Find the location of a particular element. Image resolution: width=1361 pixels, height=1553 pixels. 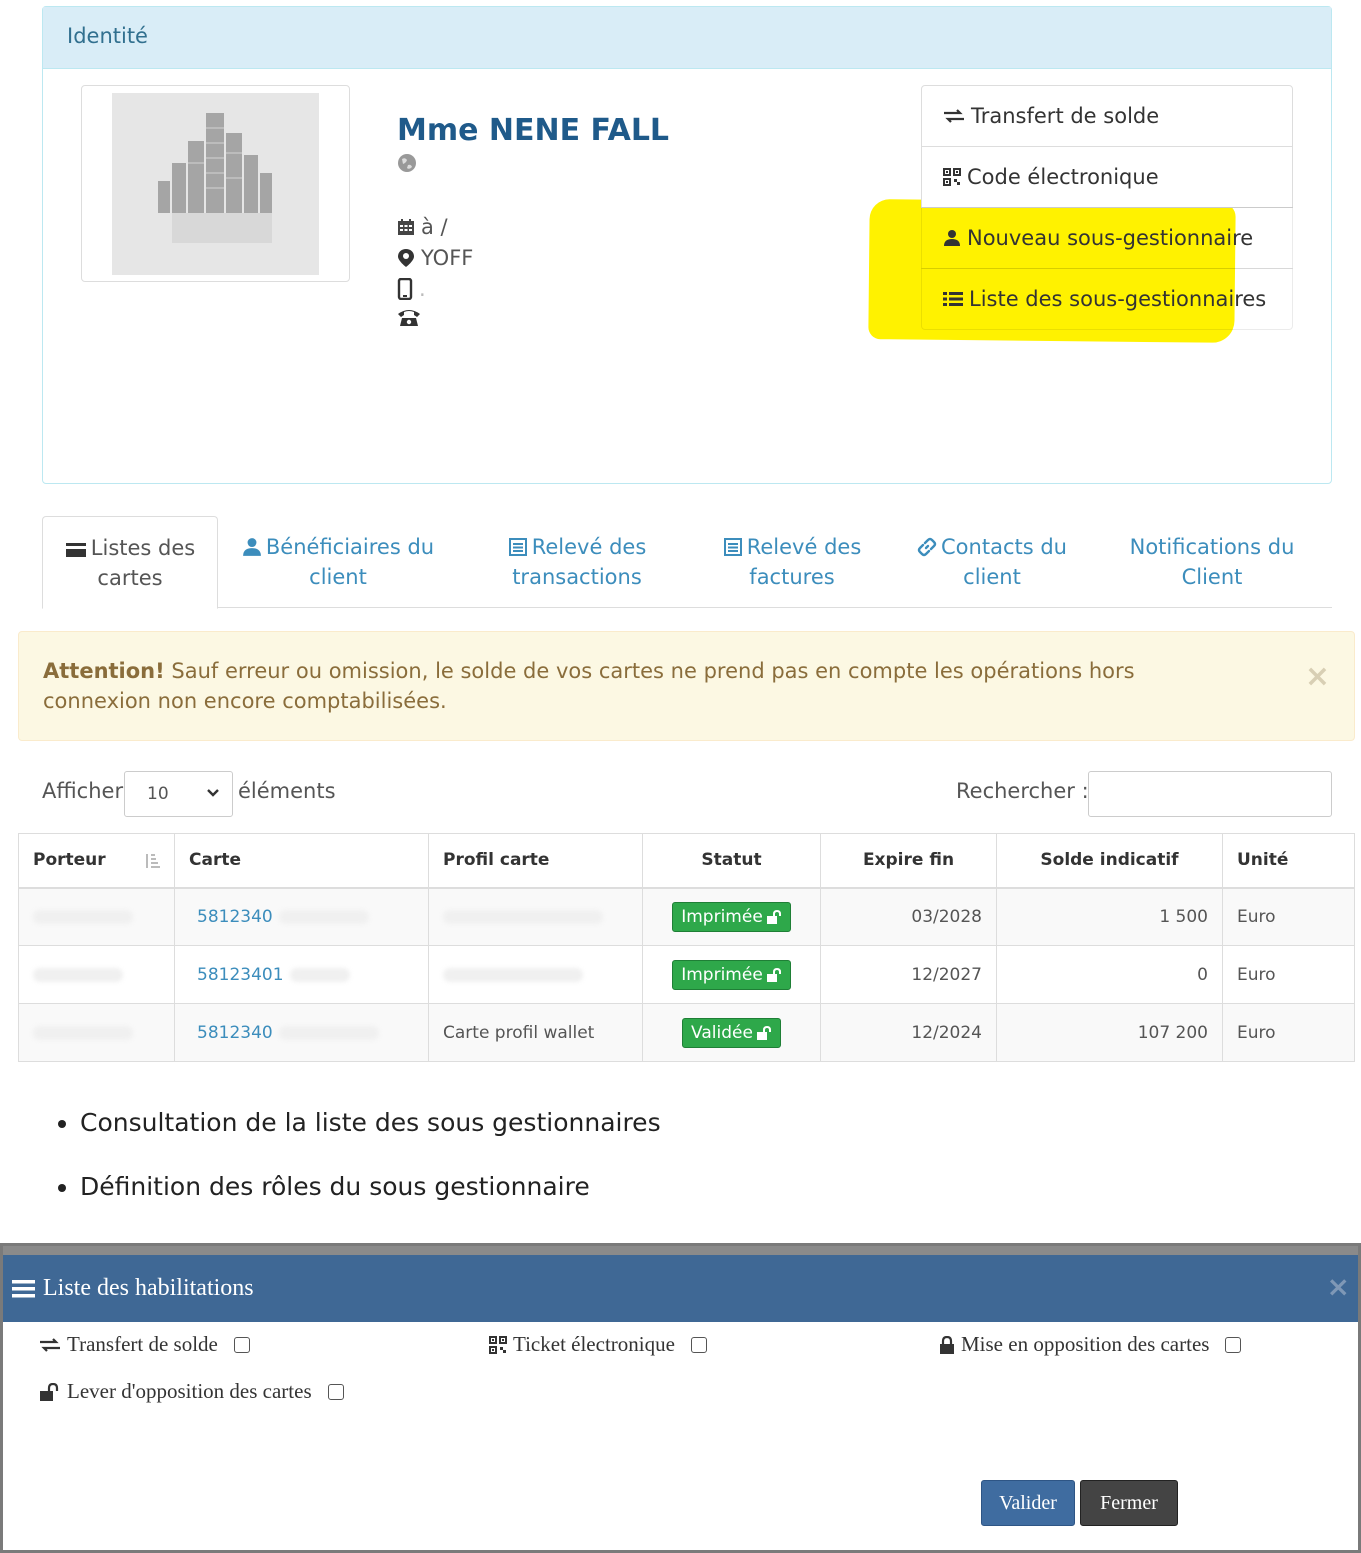

cell-profil: Carte profil wallet is located at coordinates (535, 1032).